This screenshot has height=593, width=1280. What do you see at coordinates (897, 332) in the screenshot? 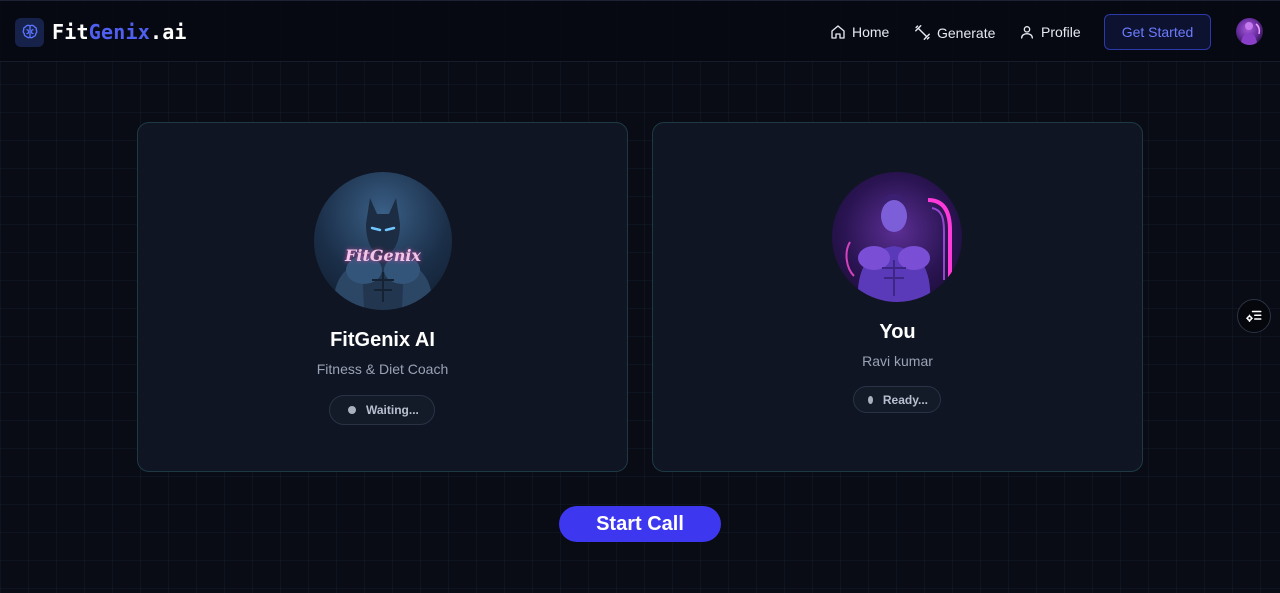
I see `user-title: You` at bounding box center [897, 332].